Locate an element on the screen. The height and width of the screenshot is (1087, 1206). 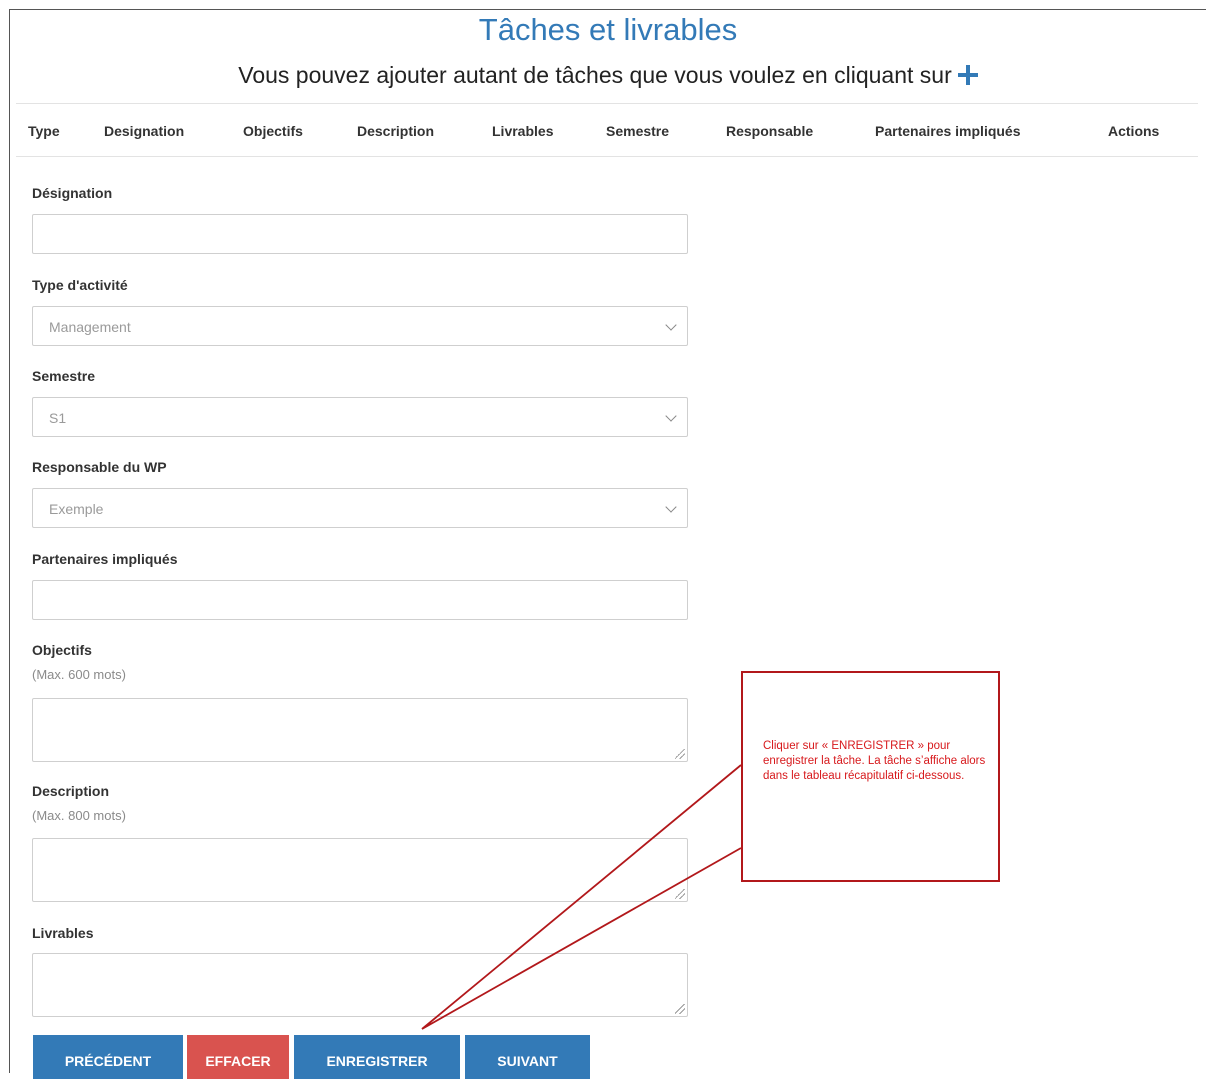
designation-label: Désignation is located at coordinates (72, 193).